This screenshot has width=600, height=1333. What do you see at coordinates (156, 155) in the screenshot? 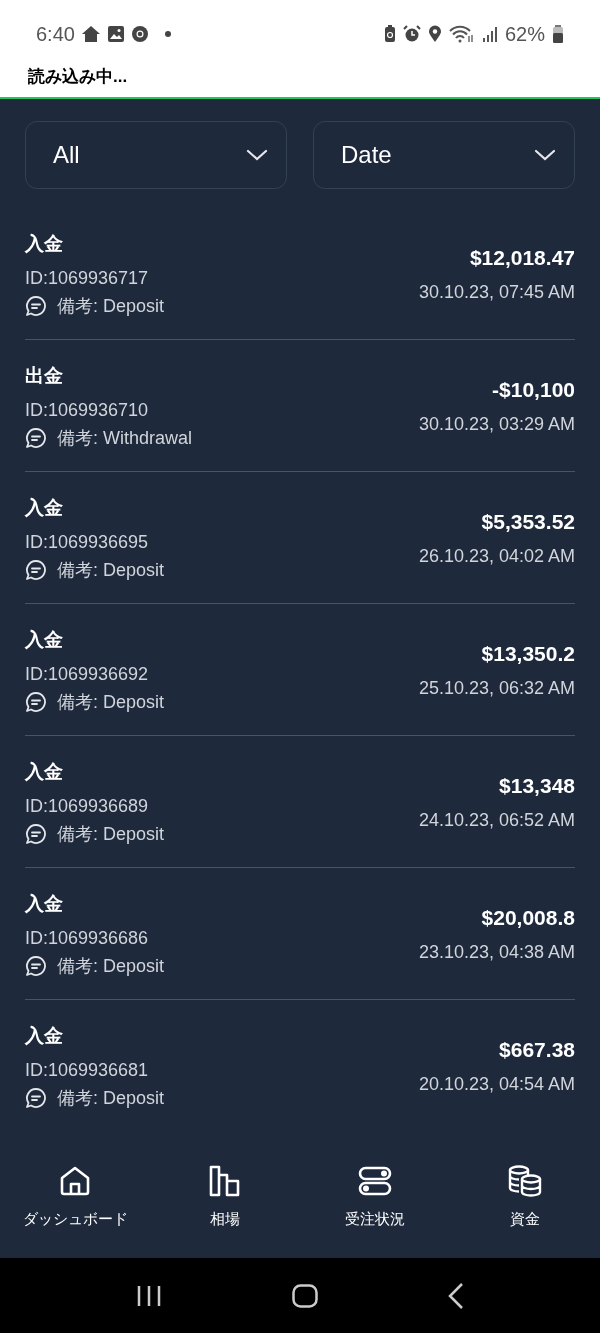
I see `filter-dropdown: All` at bounding box center [156, 155].